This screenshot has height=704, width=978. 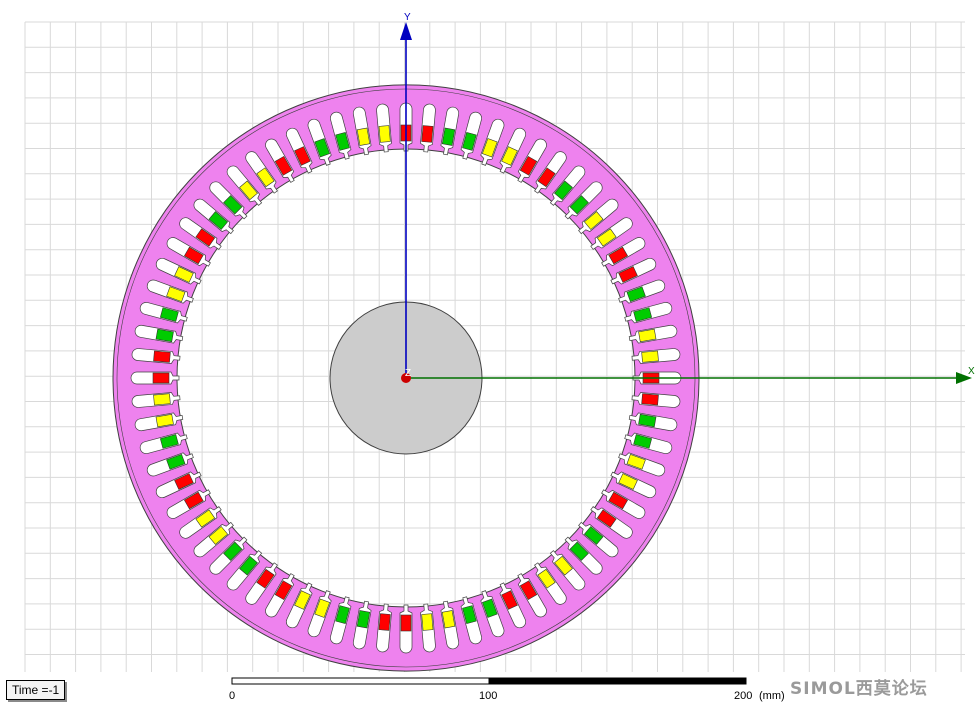 I want to click on x-axis-label: X, so click(x=971, y=371).